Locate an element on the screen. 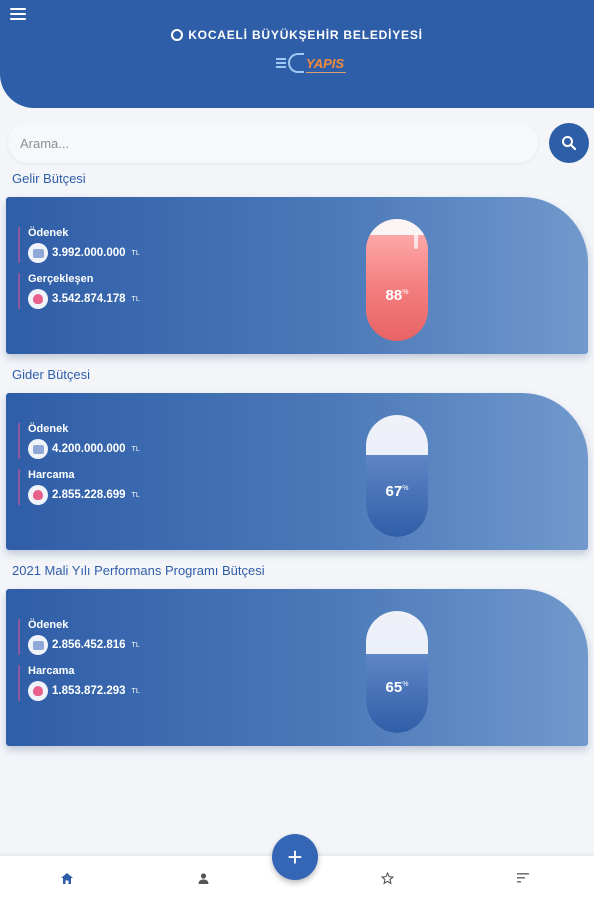 The height and width of the screenshot is (900, 594). row-value: 2.856.452.816 is located at coordinates (89, 645).